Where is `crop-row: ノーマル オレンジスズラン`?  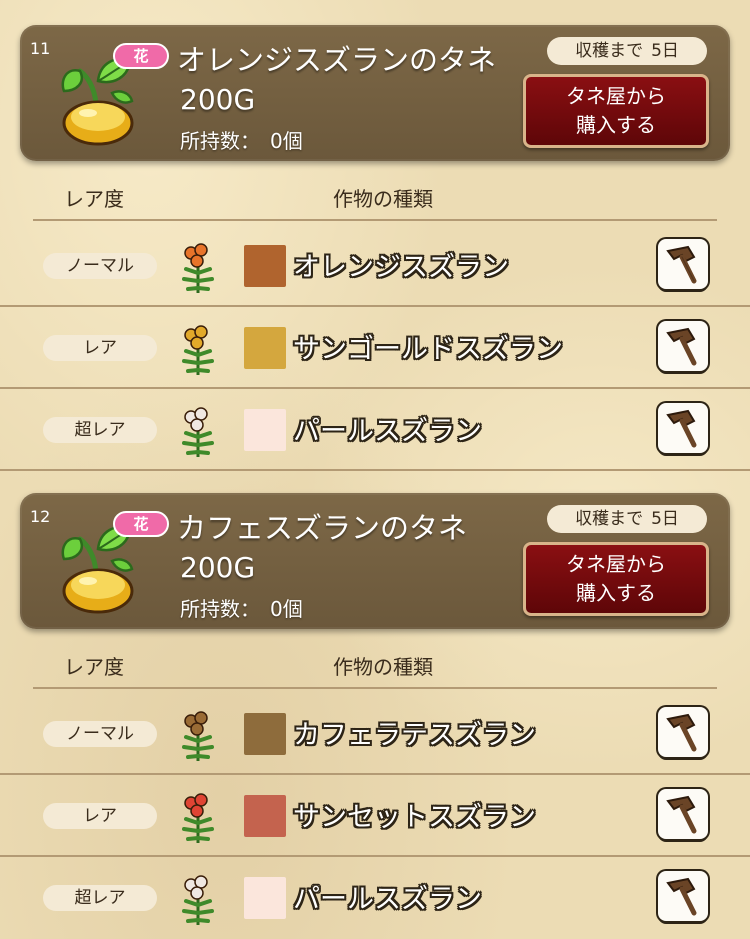 crop-row: ノーマル オレンジスズラン is located at coordinates (375, 266).